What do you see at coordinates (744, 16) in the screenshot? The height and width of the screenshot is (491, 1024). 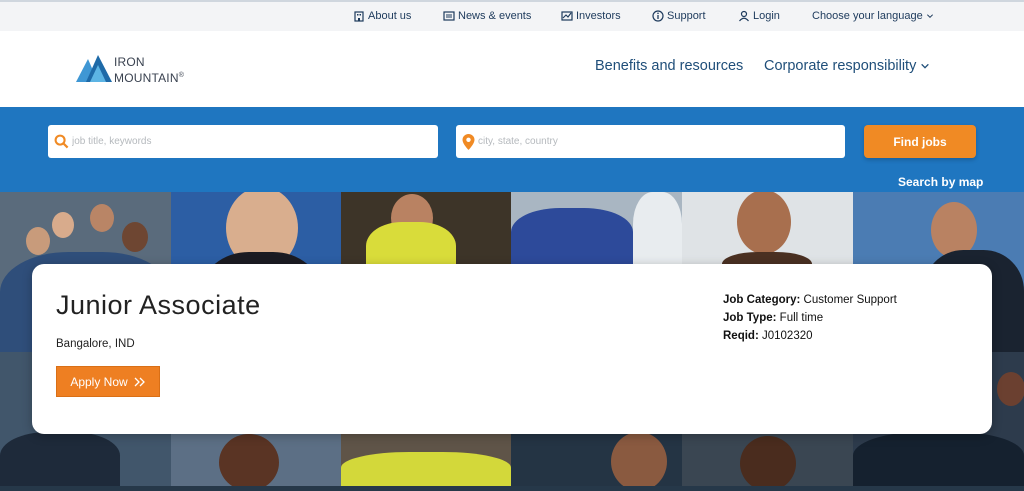 I see `user-icon` at bounding box center [744, 16].